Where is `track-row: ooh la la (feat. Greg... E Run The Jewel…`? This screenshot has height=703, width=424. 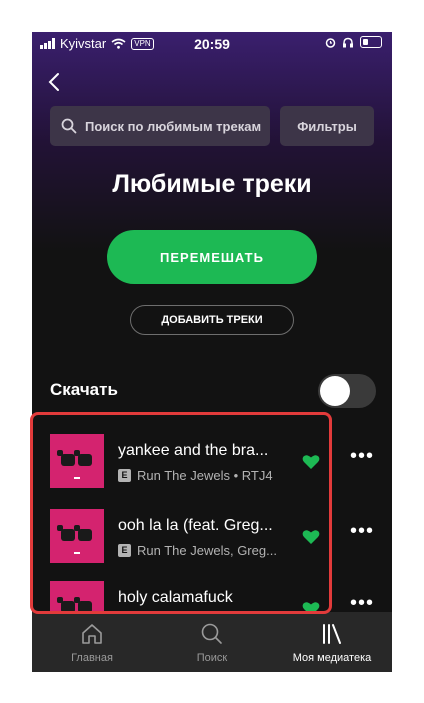
track-row: ooh la la (feat. Greg... E Run The Jewel… is located at coordinates (212, 544).